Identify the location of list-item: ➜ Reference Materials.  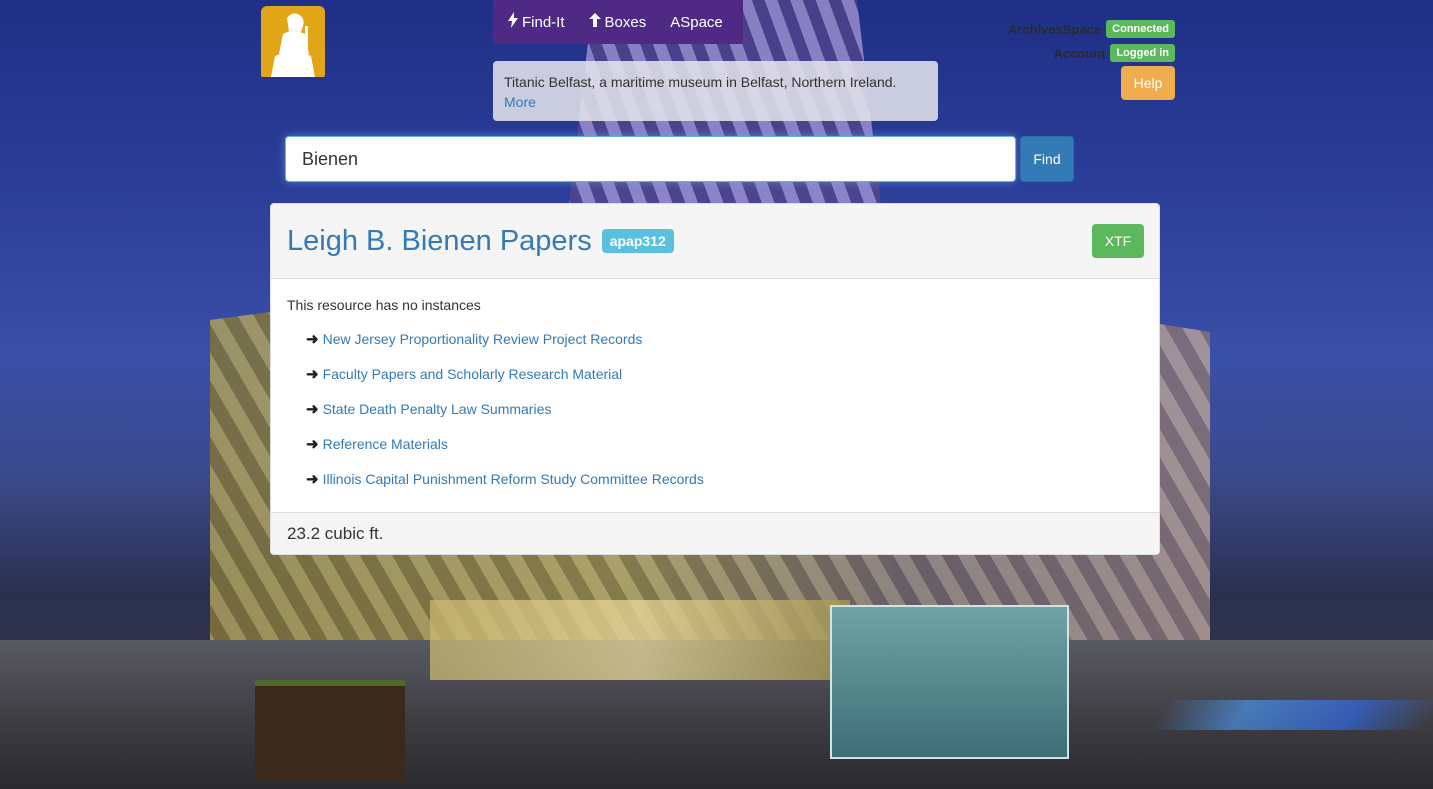
(724, 443).